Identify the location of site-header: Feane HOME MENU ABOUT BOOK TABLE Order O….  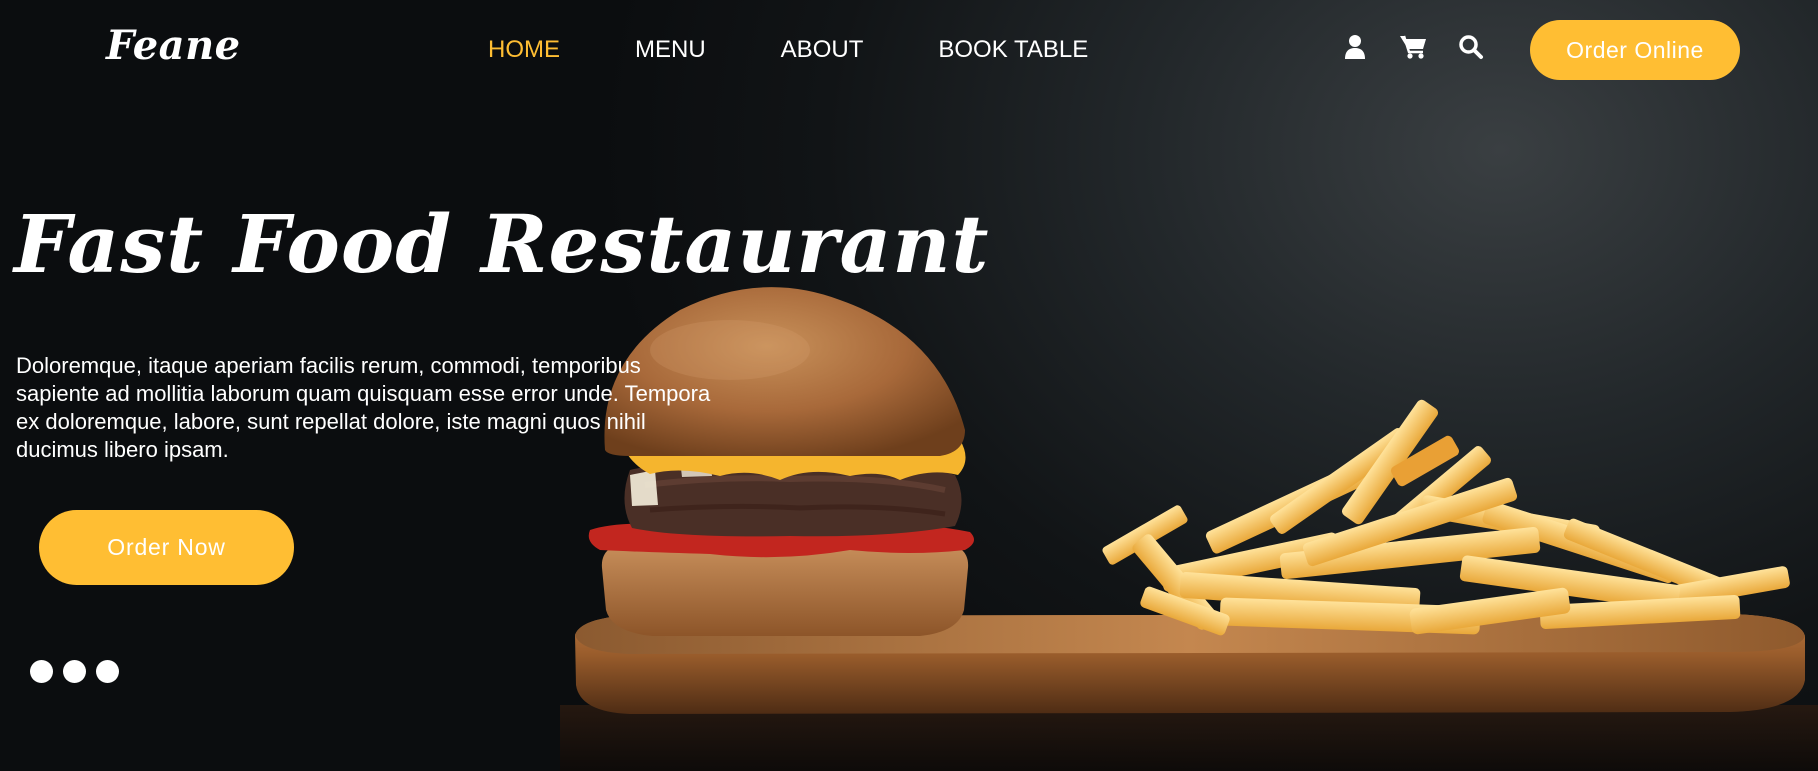
(909, 50).